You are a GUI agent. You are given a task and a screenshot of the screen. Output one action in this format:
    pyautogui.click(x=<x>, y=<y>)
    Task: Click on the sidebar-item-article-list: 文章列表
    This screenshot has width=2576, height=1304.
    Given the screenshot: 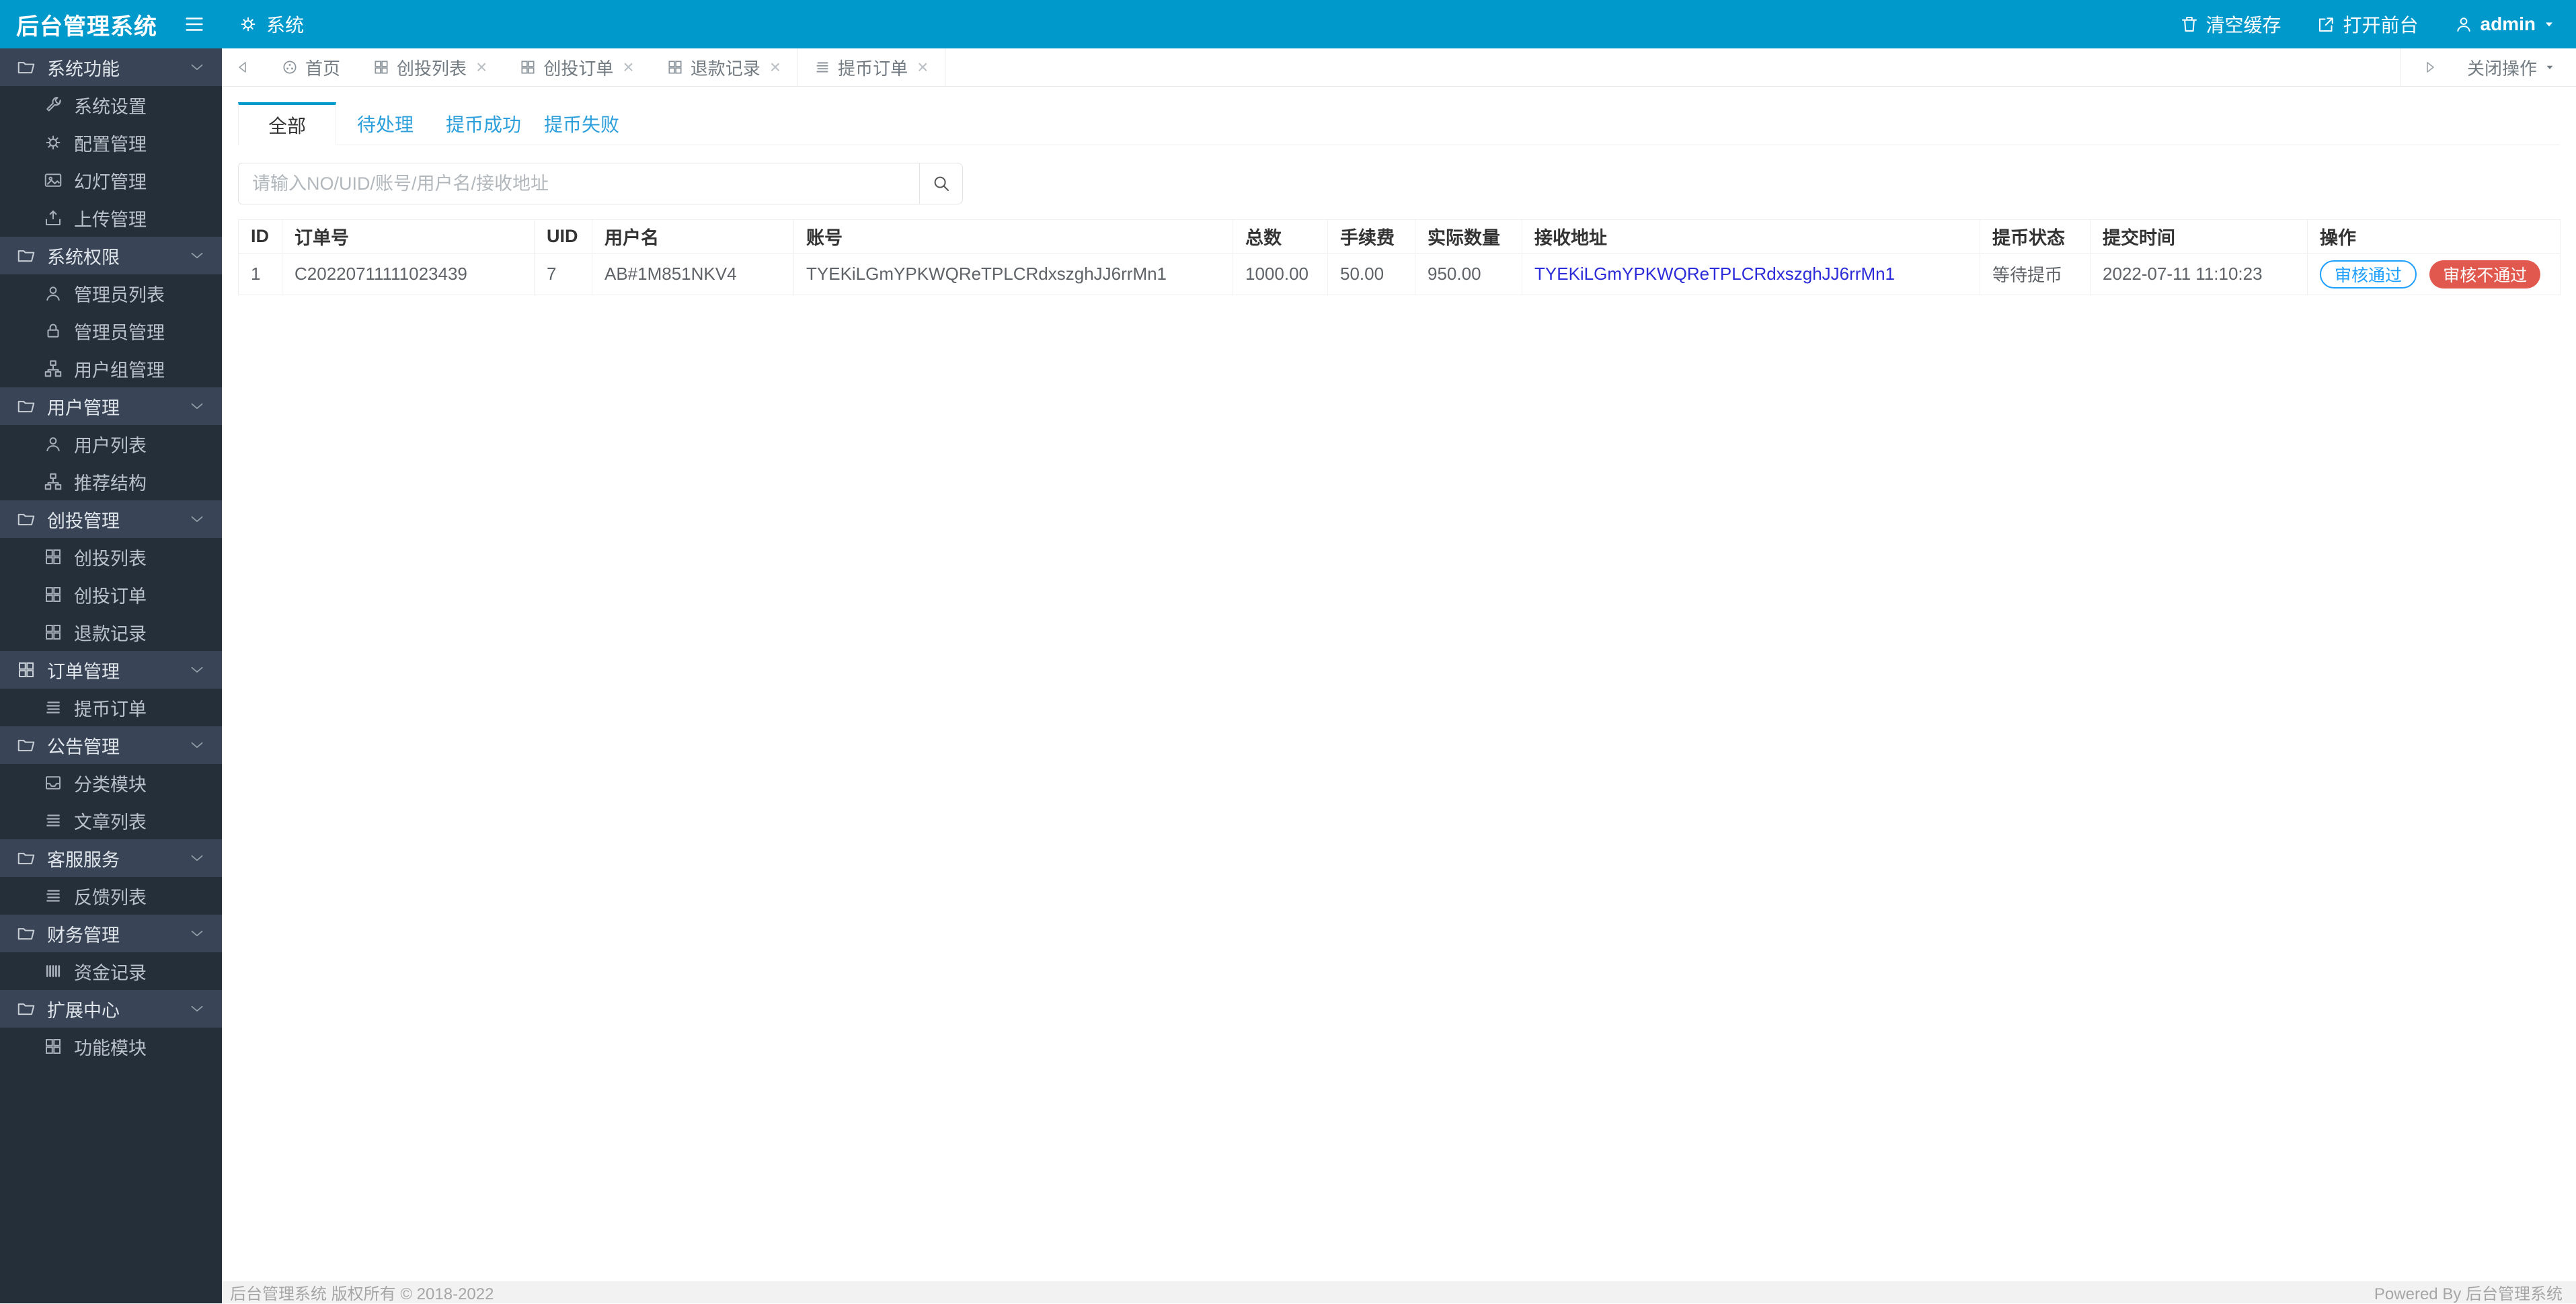 What is the action you would take?
    pyautogui.click(x=111, y=820)
    